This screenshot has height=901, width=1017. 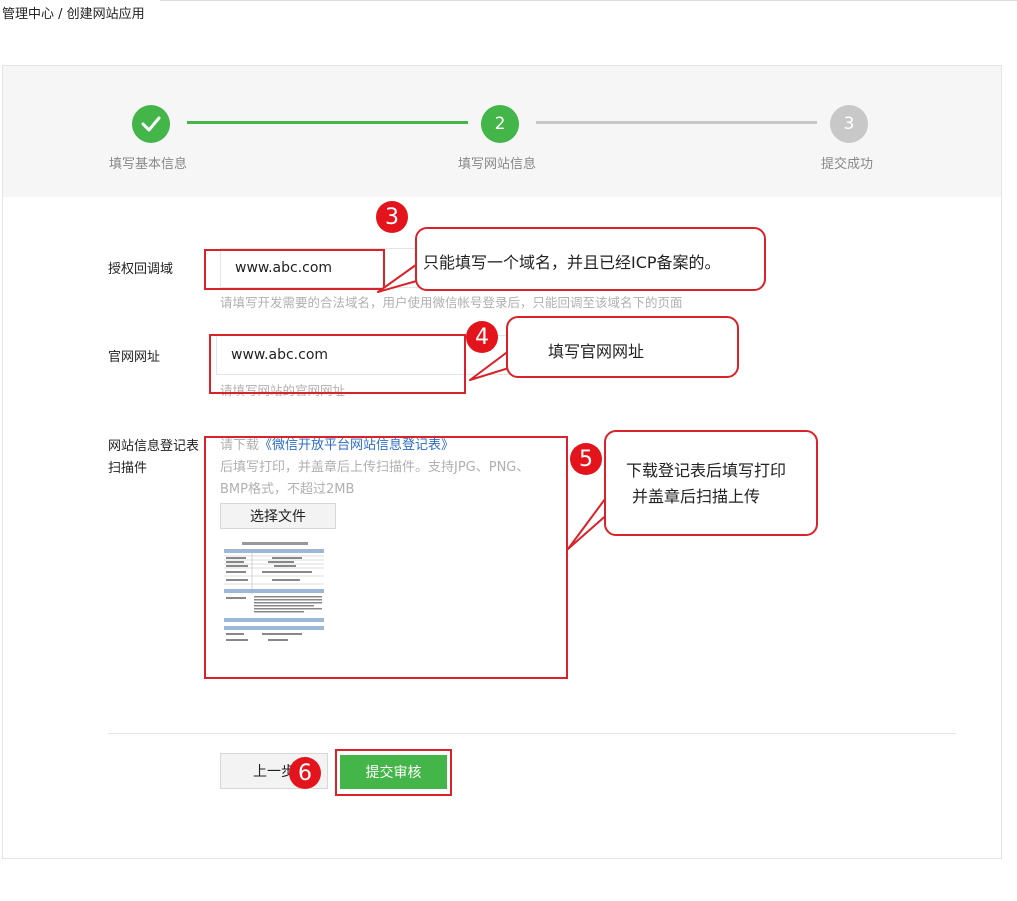 What do you see at coordinates (494, 405) in the screenshot?
I see `callout-pointers` at bounding box center [494, 405].